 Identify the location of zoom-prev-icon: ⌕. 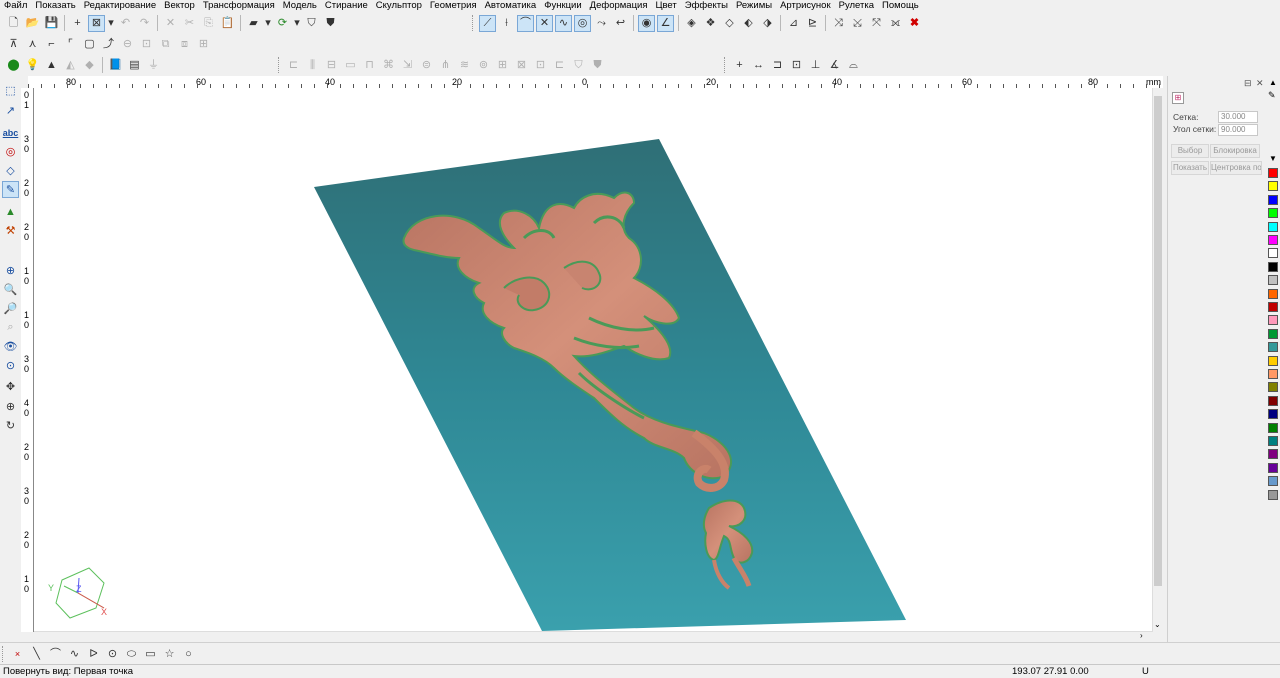
(10, 327).